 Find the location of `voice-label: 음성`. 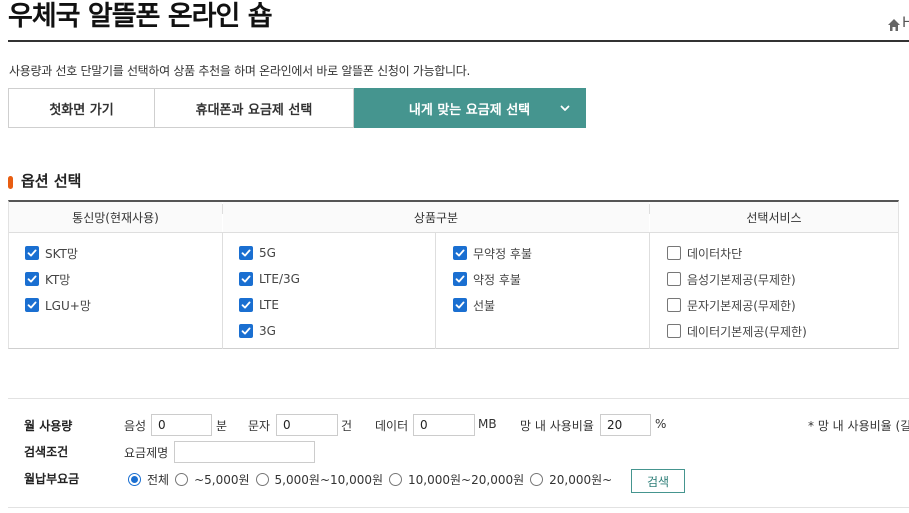

voice-label: 음성 is located at coordinates (135, 426).